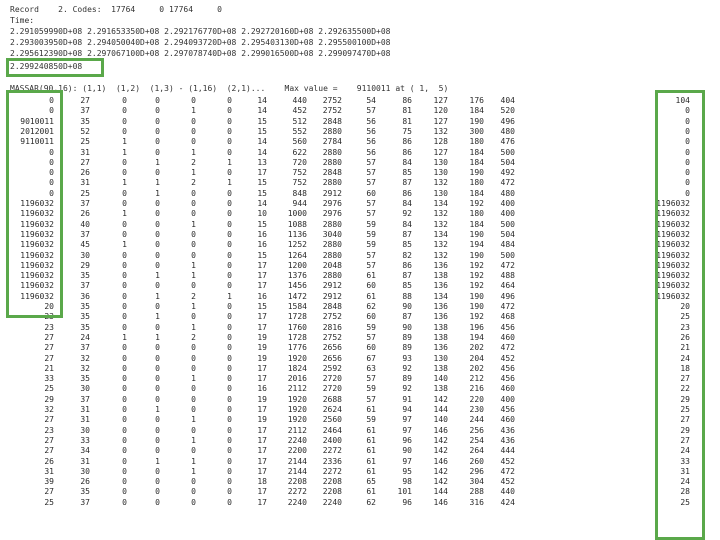 The width and height of the screenshot is (720, 540). I want to click on table-cell: 476, so click(507, 142).